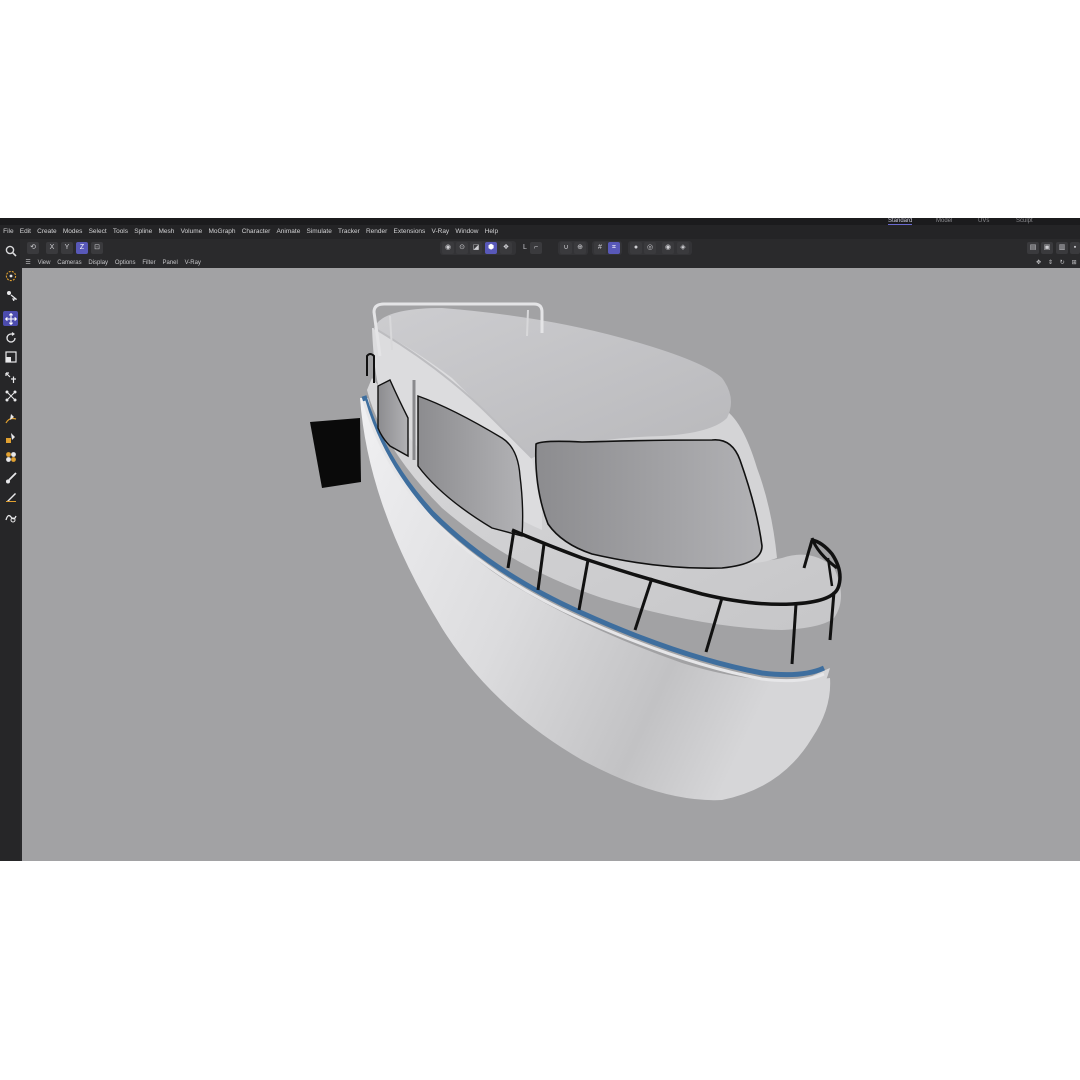 This screenshot has width=1080, height=1080. What do you see at coordinates (335, 453) in the screenshot?
I see `stern-panel` at bounding box center [335, 453].